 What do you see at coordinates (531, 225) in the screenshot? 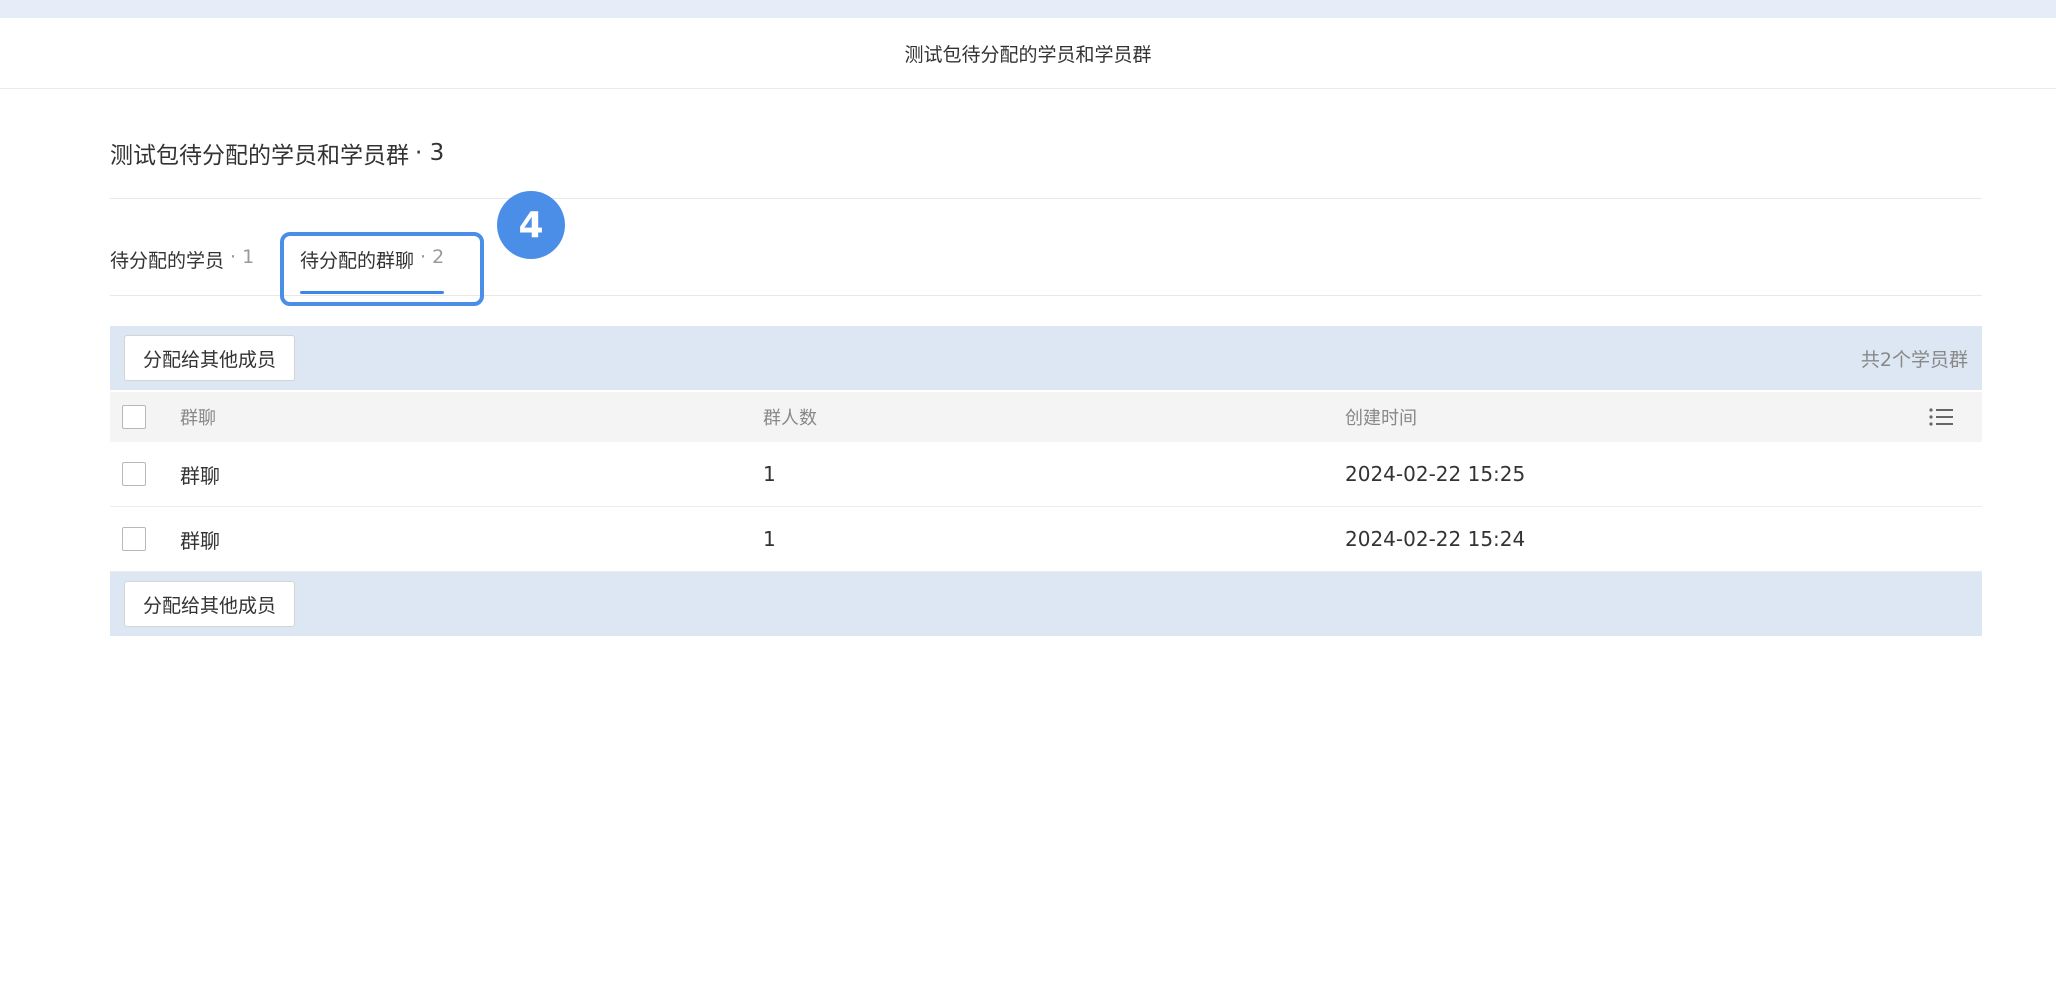
I see `step-badge: 4` at bounding box center [531, 225].